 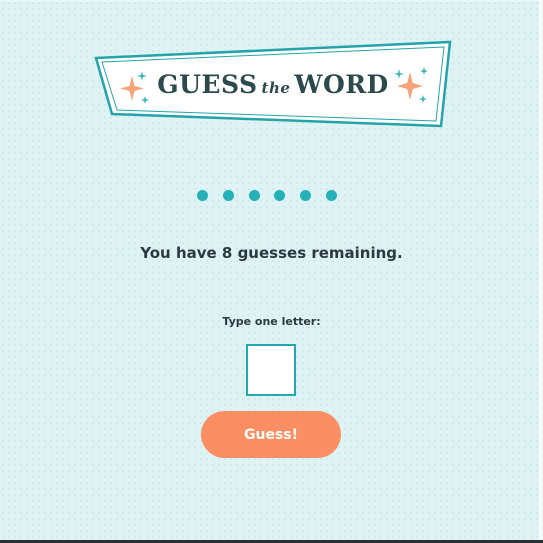 I want to click on letter-input, so click(x=271, y=370).